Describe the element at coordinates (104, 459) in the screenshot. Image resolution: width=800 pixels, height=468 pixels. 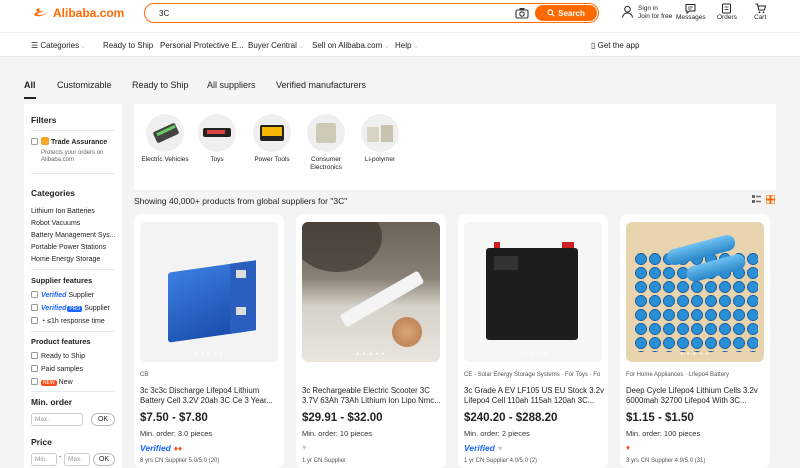
I see `price-ok-button: OK` at that location.